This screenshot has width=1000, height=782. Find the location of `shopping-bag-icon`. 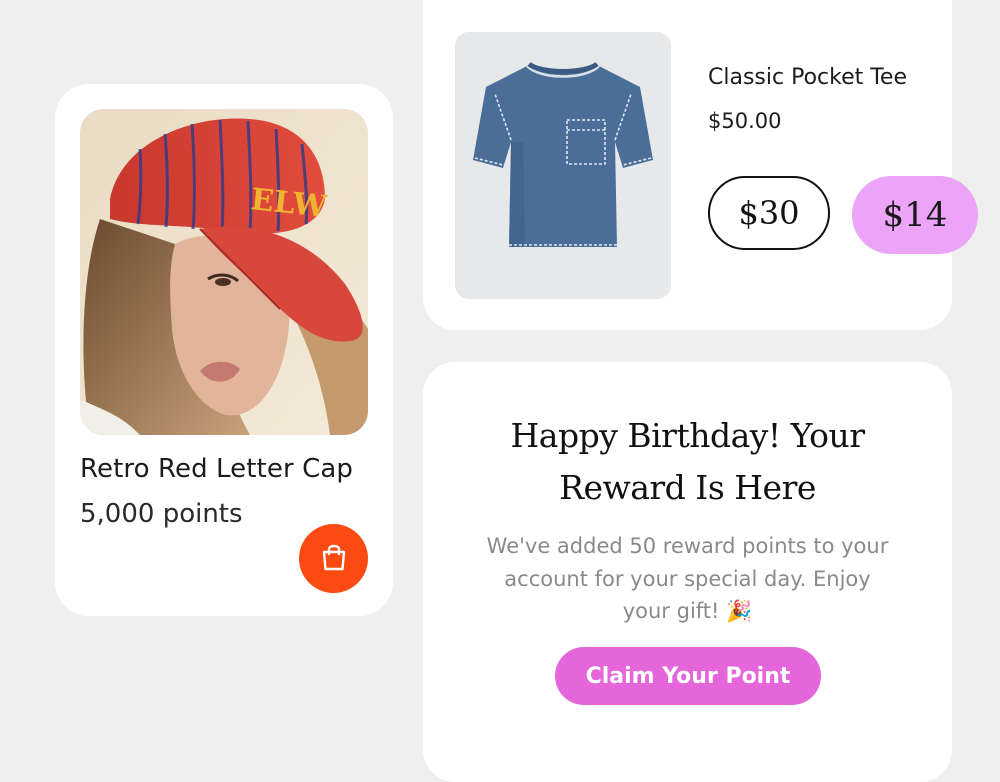

shopping-bag-icon is located at coordinates (334, 558).